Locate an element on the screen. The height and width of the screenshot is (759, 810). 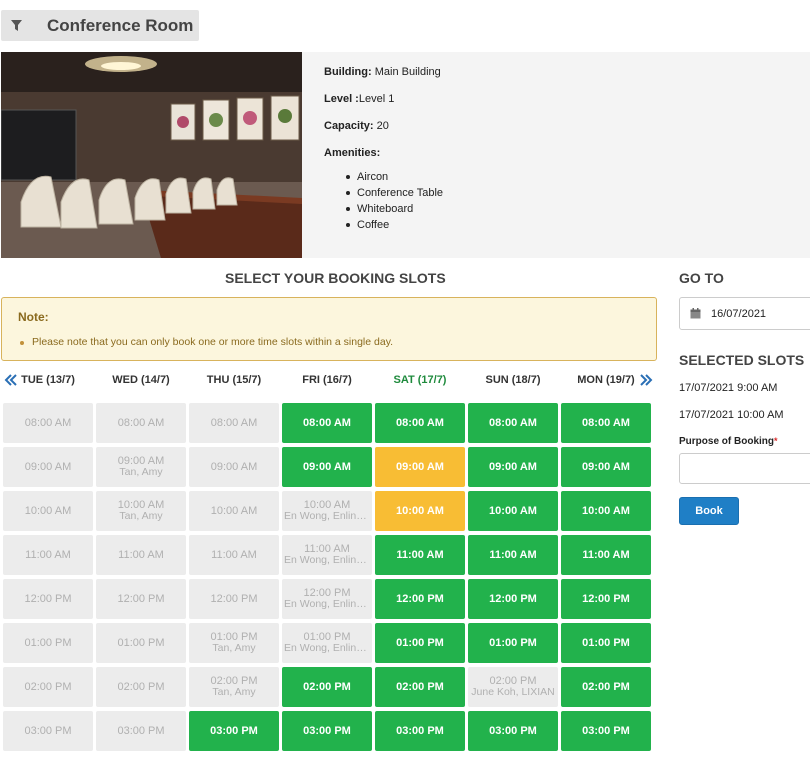
goto-date-value: 16/07/2021 is located at coordinates (739, 313).